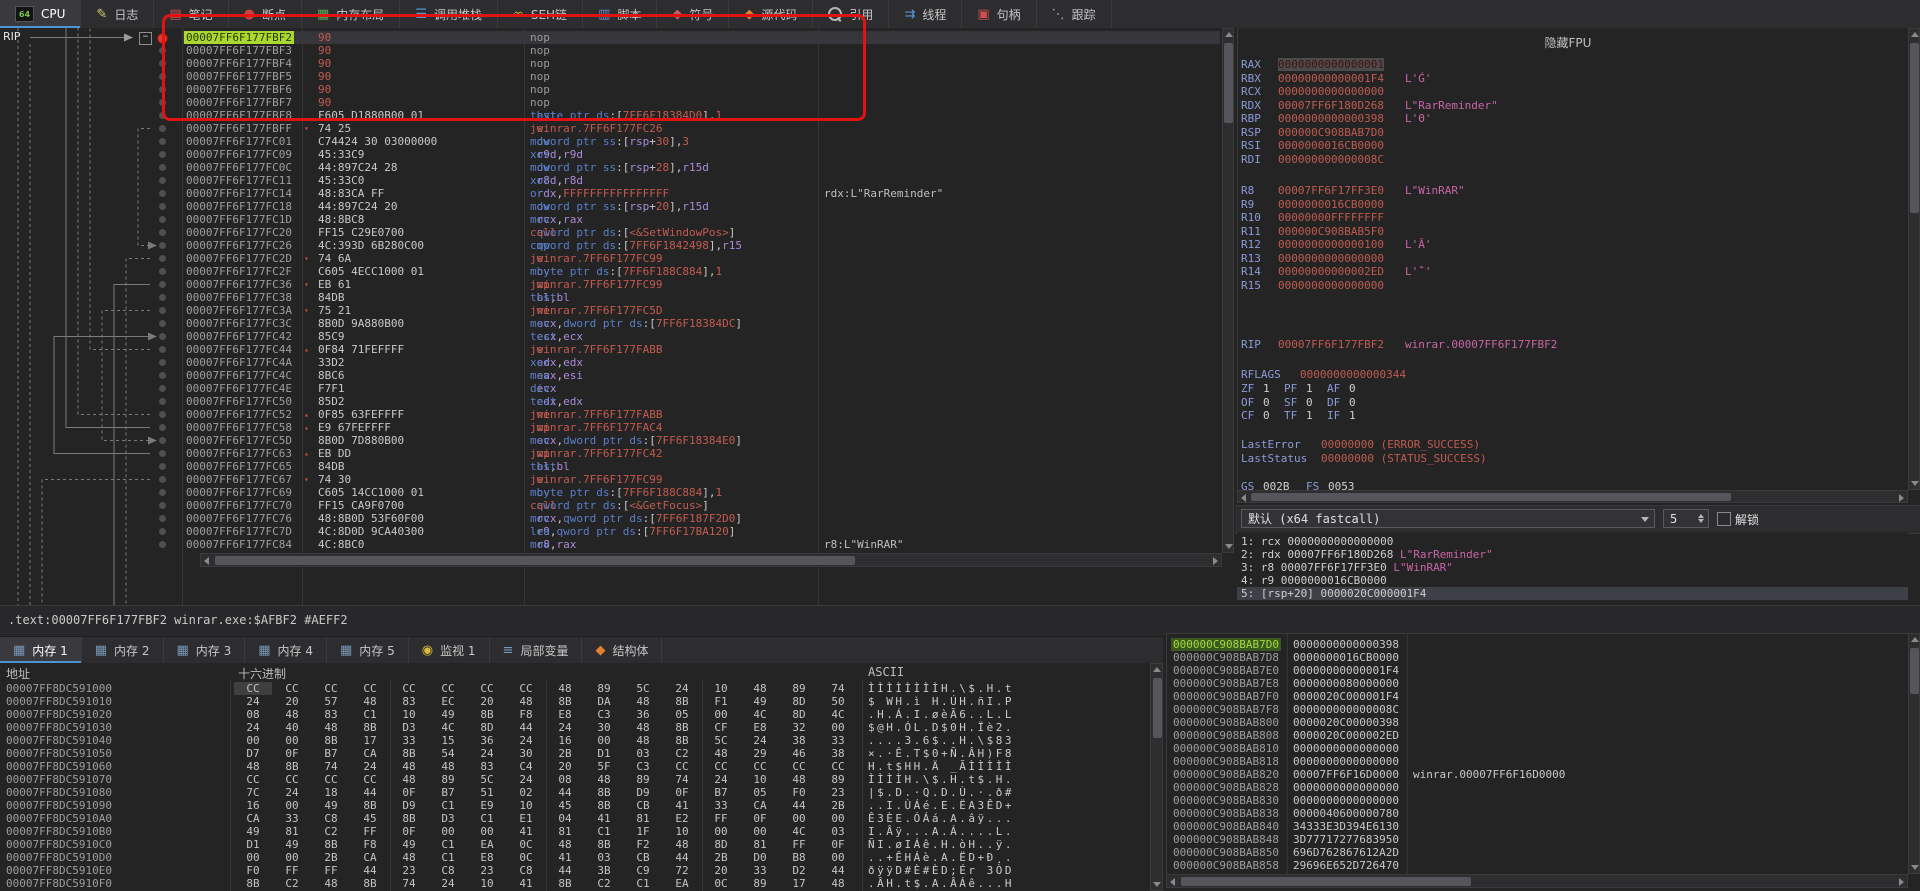 The height and width of the screenshot is (891, 1920). Describe the element at coordinates (1538, 722) in the screenshot. I see `stack-row: 000000C908BAB800 0000020C00000398` at that location.